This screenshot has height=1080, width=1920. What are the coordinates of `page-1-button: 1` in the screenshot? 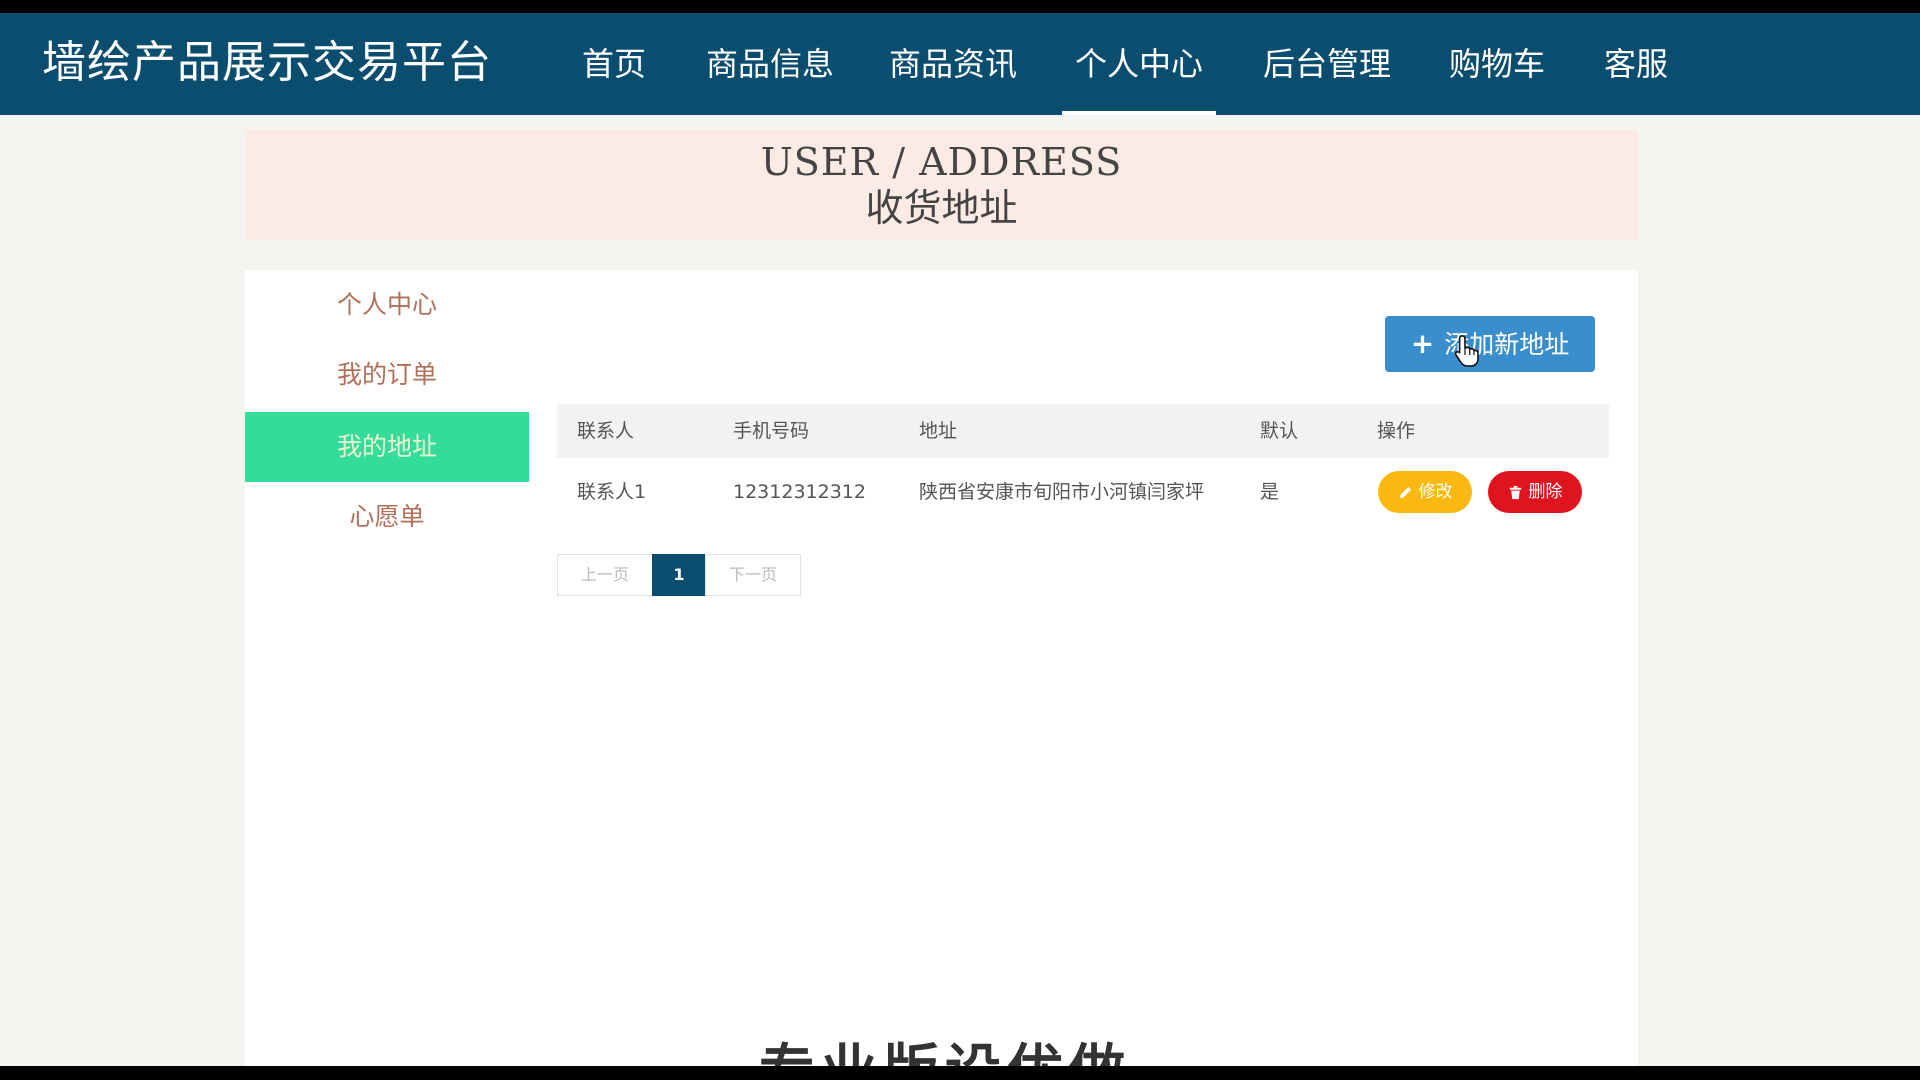 It's located at (679, 575).